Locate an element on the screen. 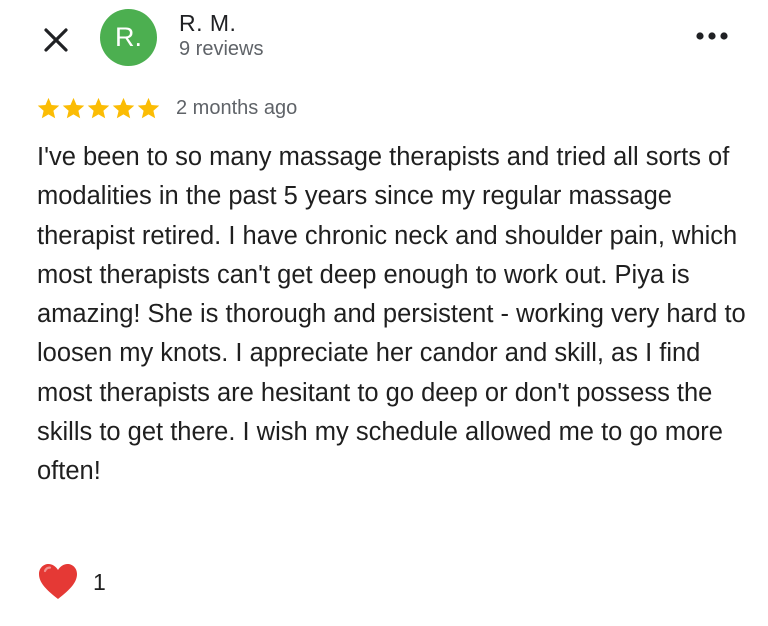  more-horizontal-icon is located at coordinates (712, 36).